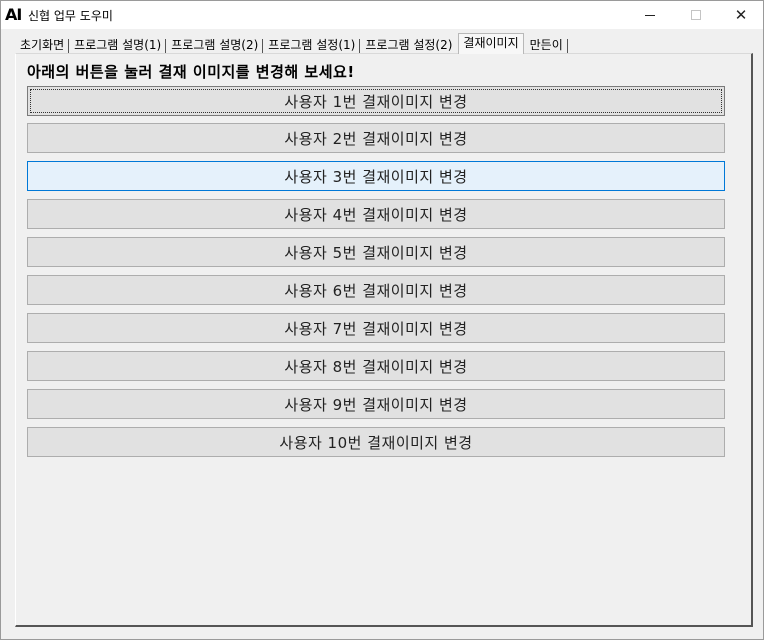 Image resolution: width=764 pixels, height=640 pixels. Describe the element at coordinates (376, 252) in the screenshot. I see `change-image-user-5-button: 사용자 5번 결재이미지 변경` at that location.